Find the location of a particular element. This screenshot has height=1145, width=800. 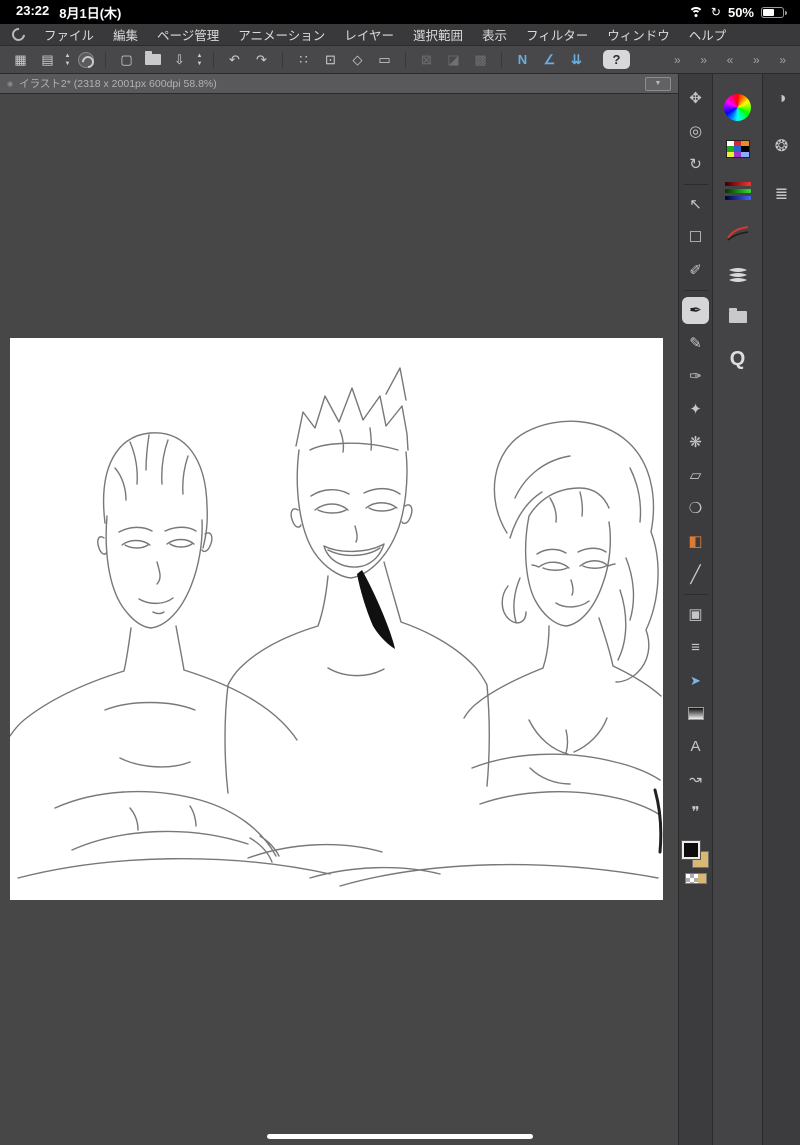

menu-animation: アニメーション is located at coordinates (281, 34).